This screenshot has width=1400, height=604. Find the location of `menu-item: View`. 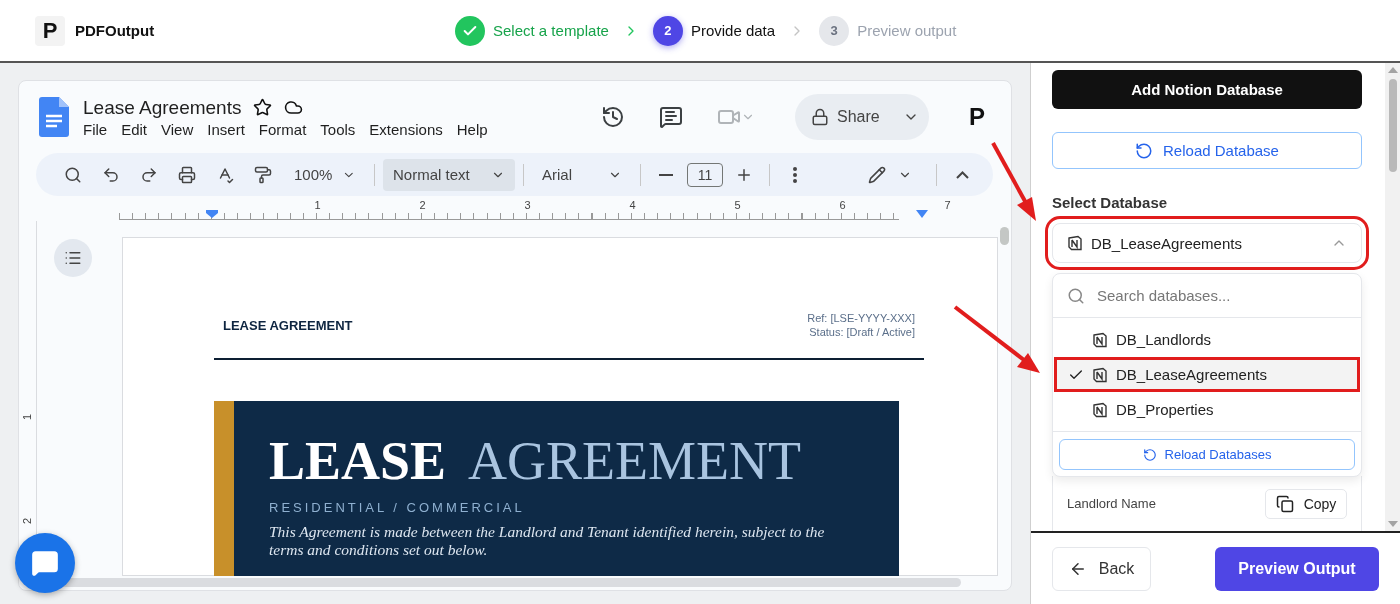

menu-item: View is located at coordinates (177, 129).